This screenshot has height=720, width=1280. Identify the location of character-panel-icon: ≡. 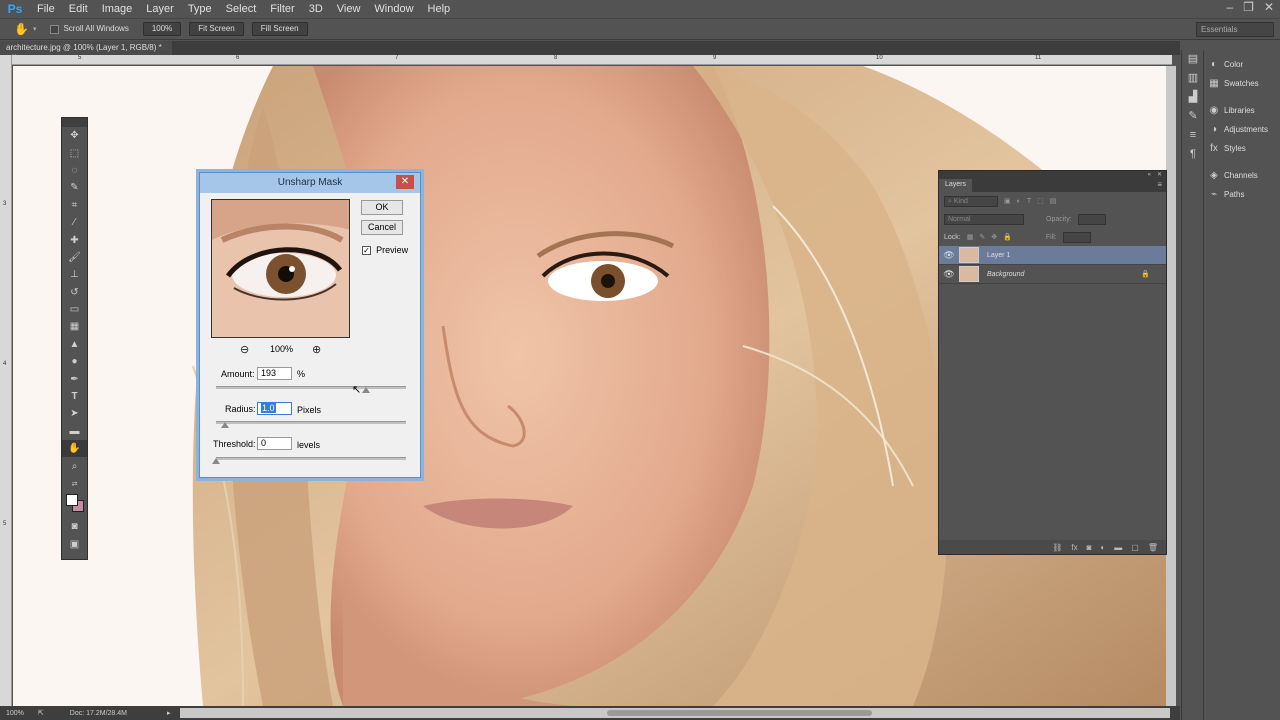
(1193, 135).